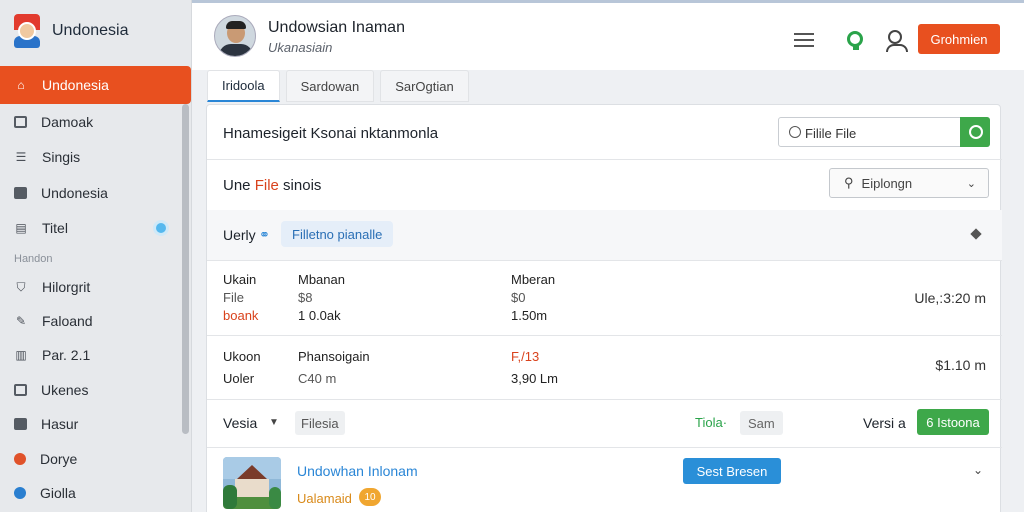 The height and width of the screenshot is (512, 1024). I want to click on menu-icon, so click(804, 42).